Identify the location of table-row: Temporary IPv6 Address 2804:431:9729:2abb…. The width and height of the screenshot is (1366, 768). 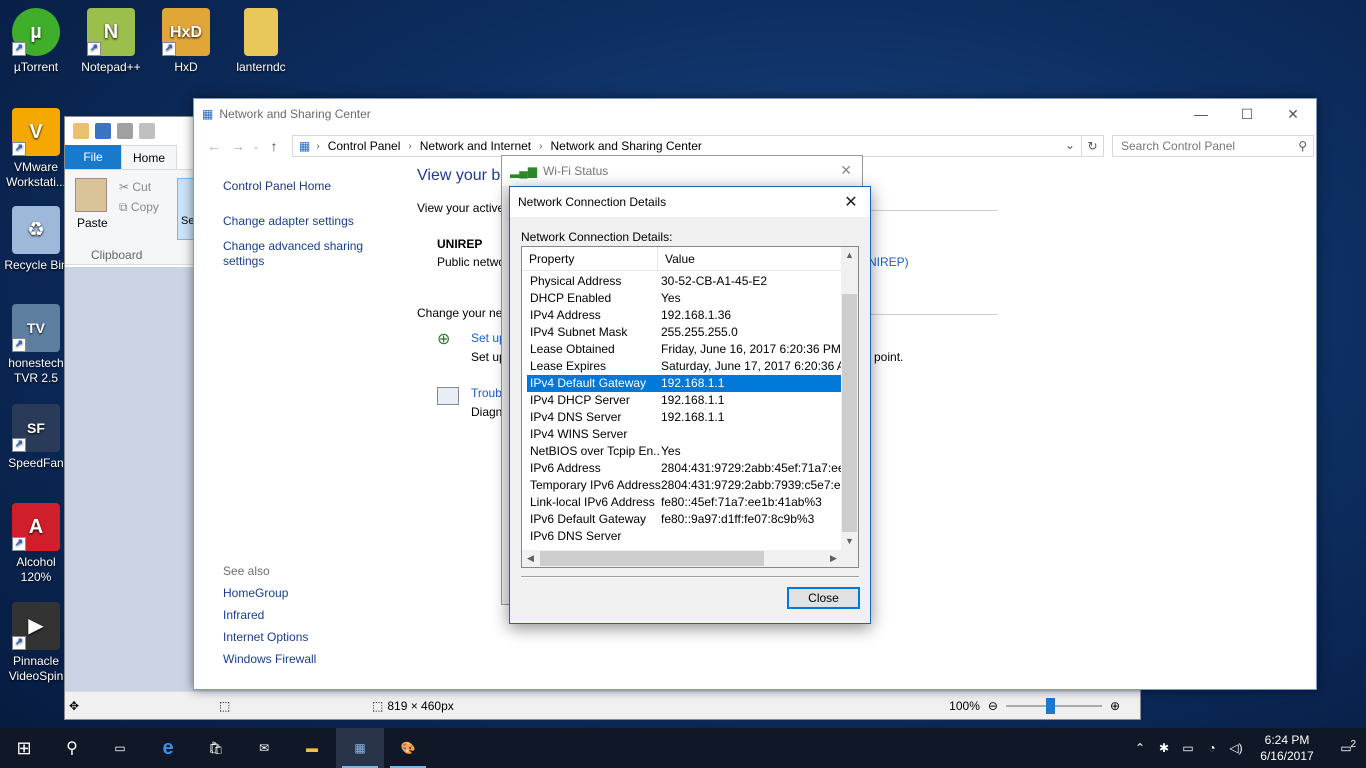
(684, 485).